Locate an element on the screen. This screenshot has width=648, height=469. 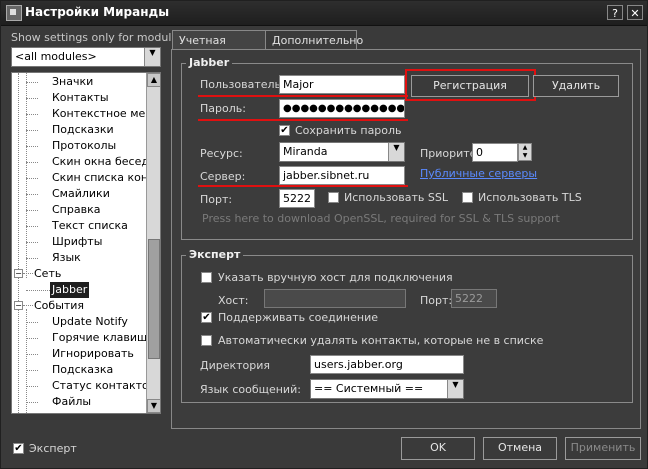
tree-item: Значки is located at coordinates (72, 82).